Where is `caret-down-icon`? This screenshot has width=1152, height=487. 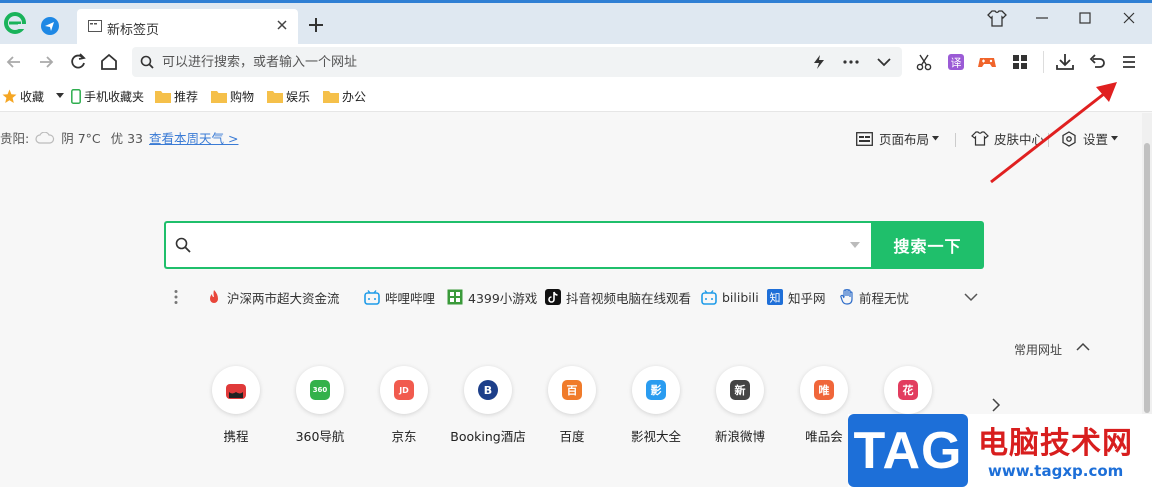 caret-down-icon is located at coordinates (60, 96).